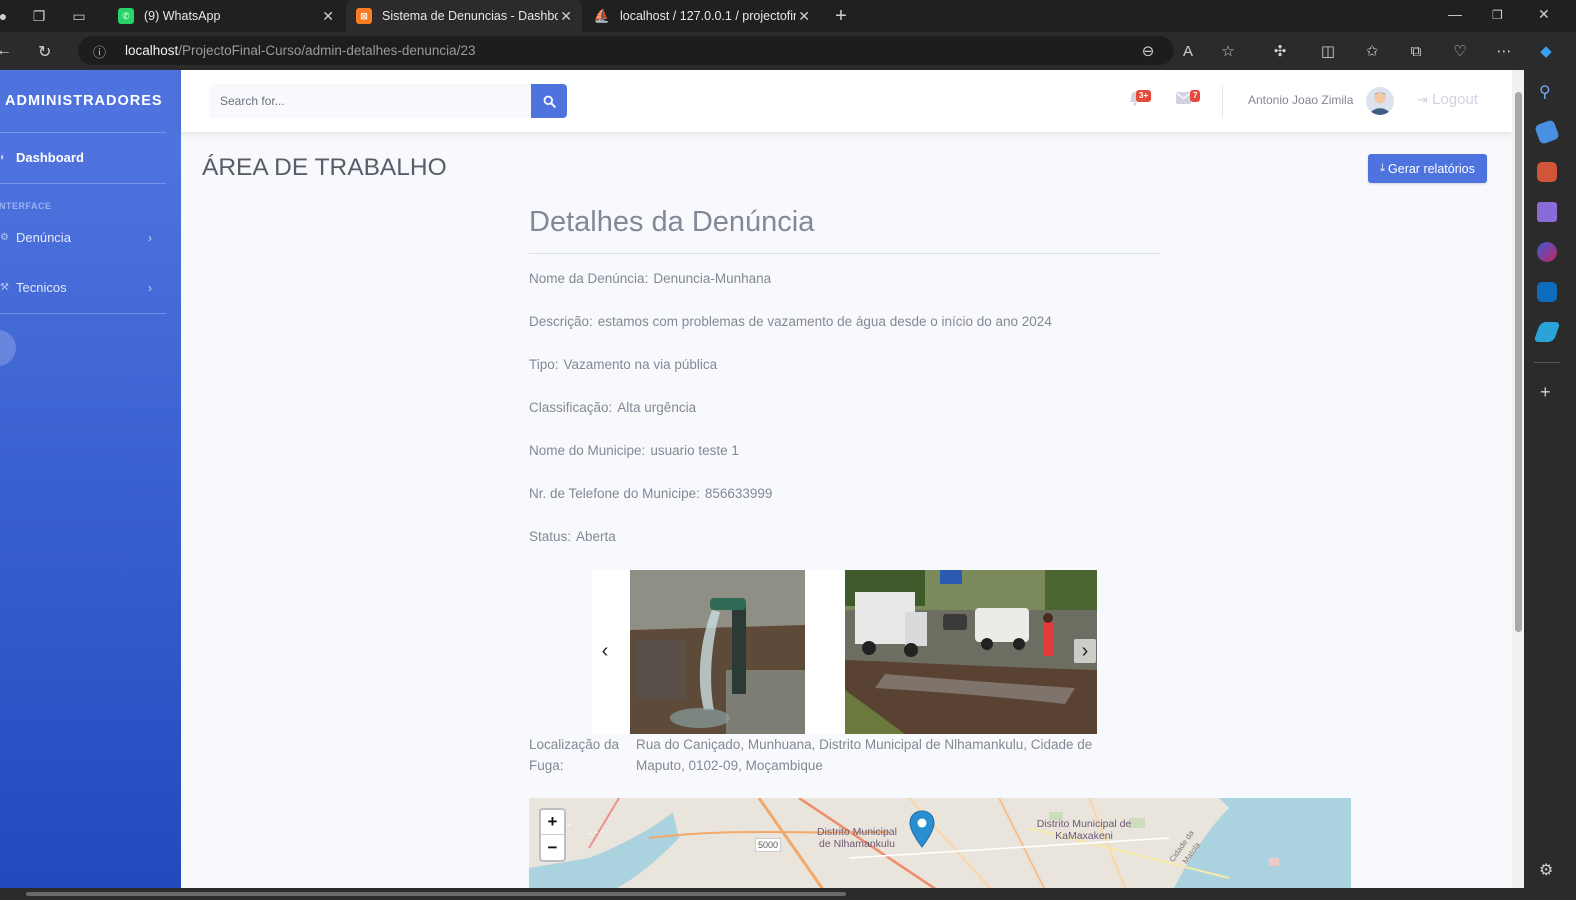 Image resolution: width=1576 pixels, height=900 pixels. Describe the element at coordinates (182, 16) in the screenshot. I see `tab-title: (9) WhatsApp` at that location.